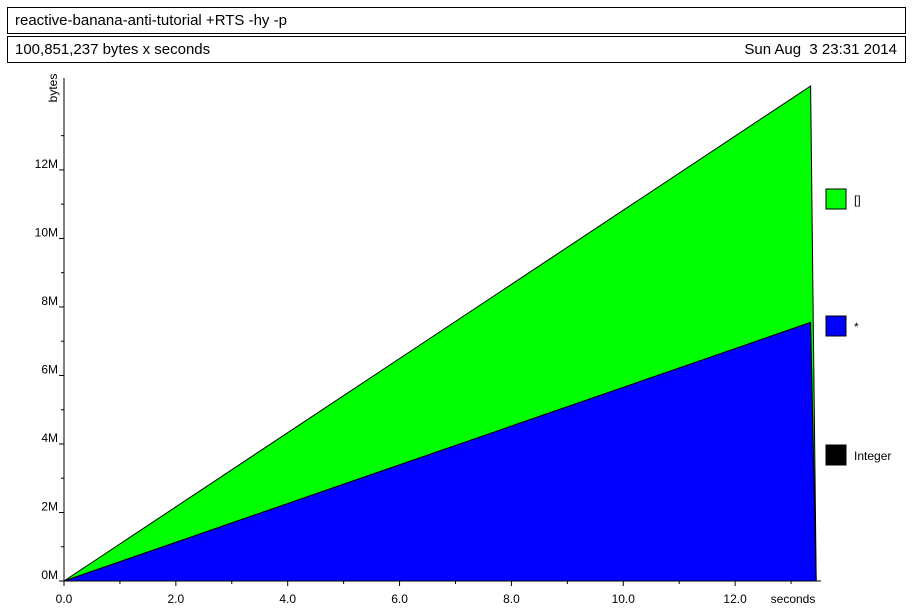 The image size is (916, 611). I want to click on y-tick-label: 2M, so click(49, 506).